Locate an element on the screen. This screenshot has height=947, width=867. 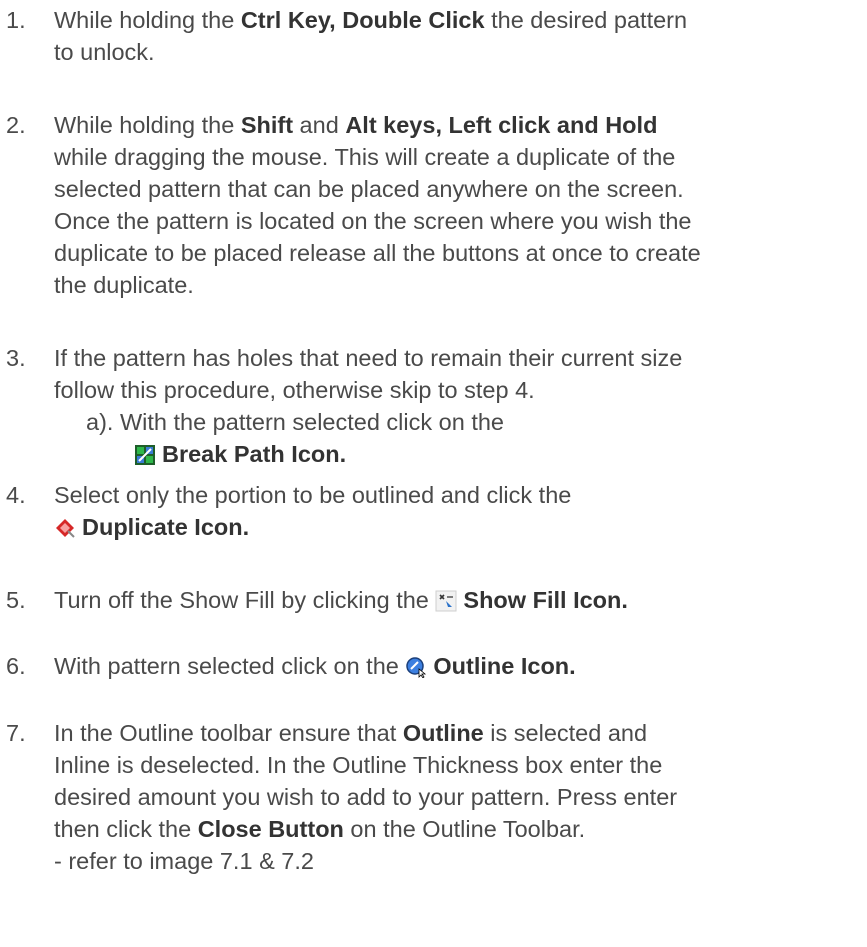
break-path-icon is located at coordinates (145, 455).